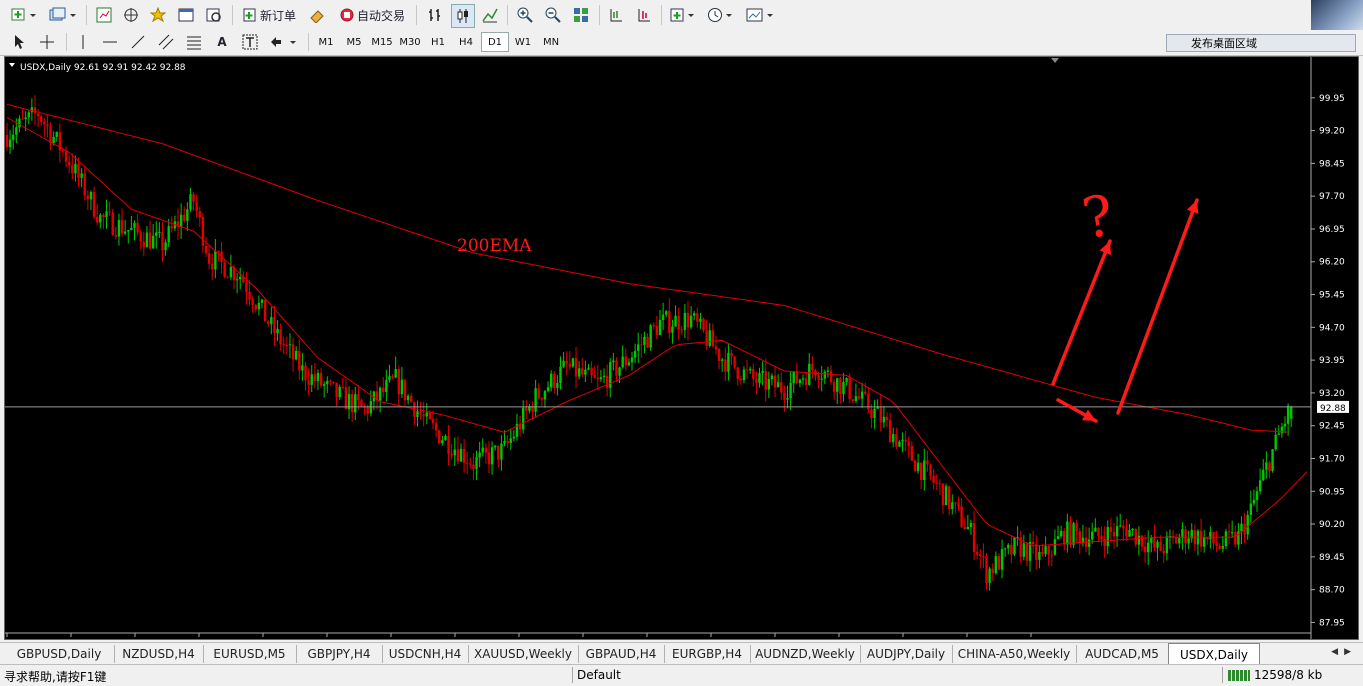 Image resolution: width=1363 pixels, height=686 pixels. What do you see at coordinates (317, 15) in the screenshot?
I see `metaeditor-icon` at bounding box center [317, 15].